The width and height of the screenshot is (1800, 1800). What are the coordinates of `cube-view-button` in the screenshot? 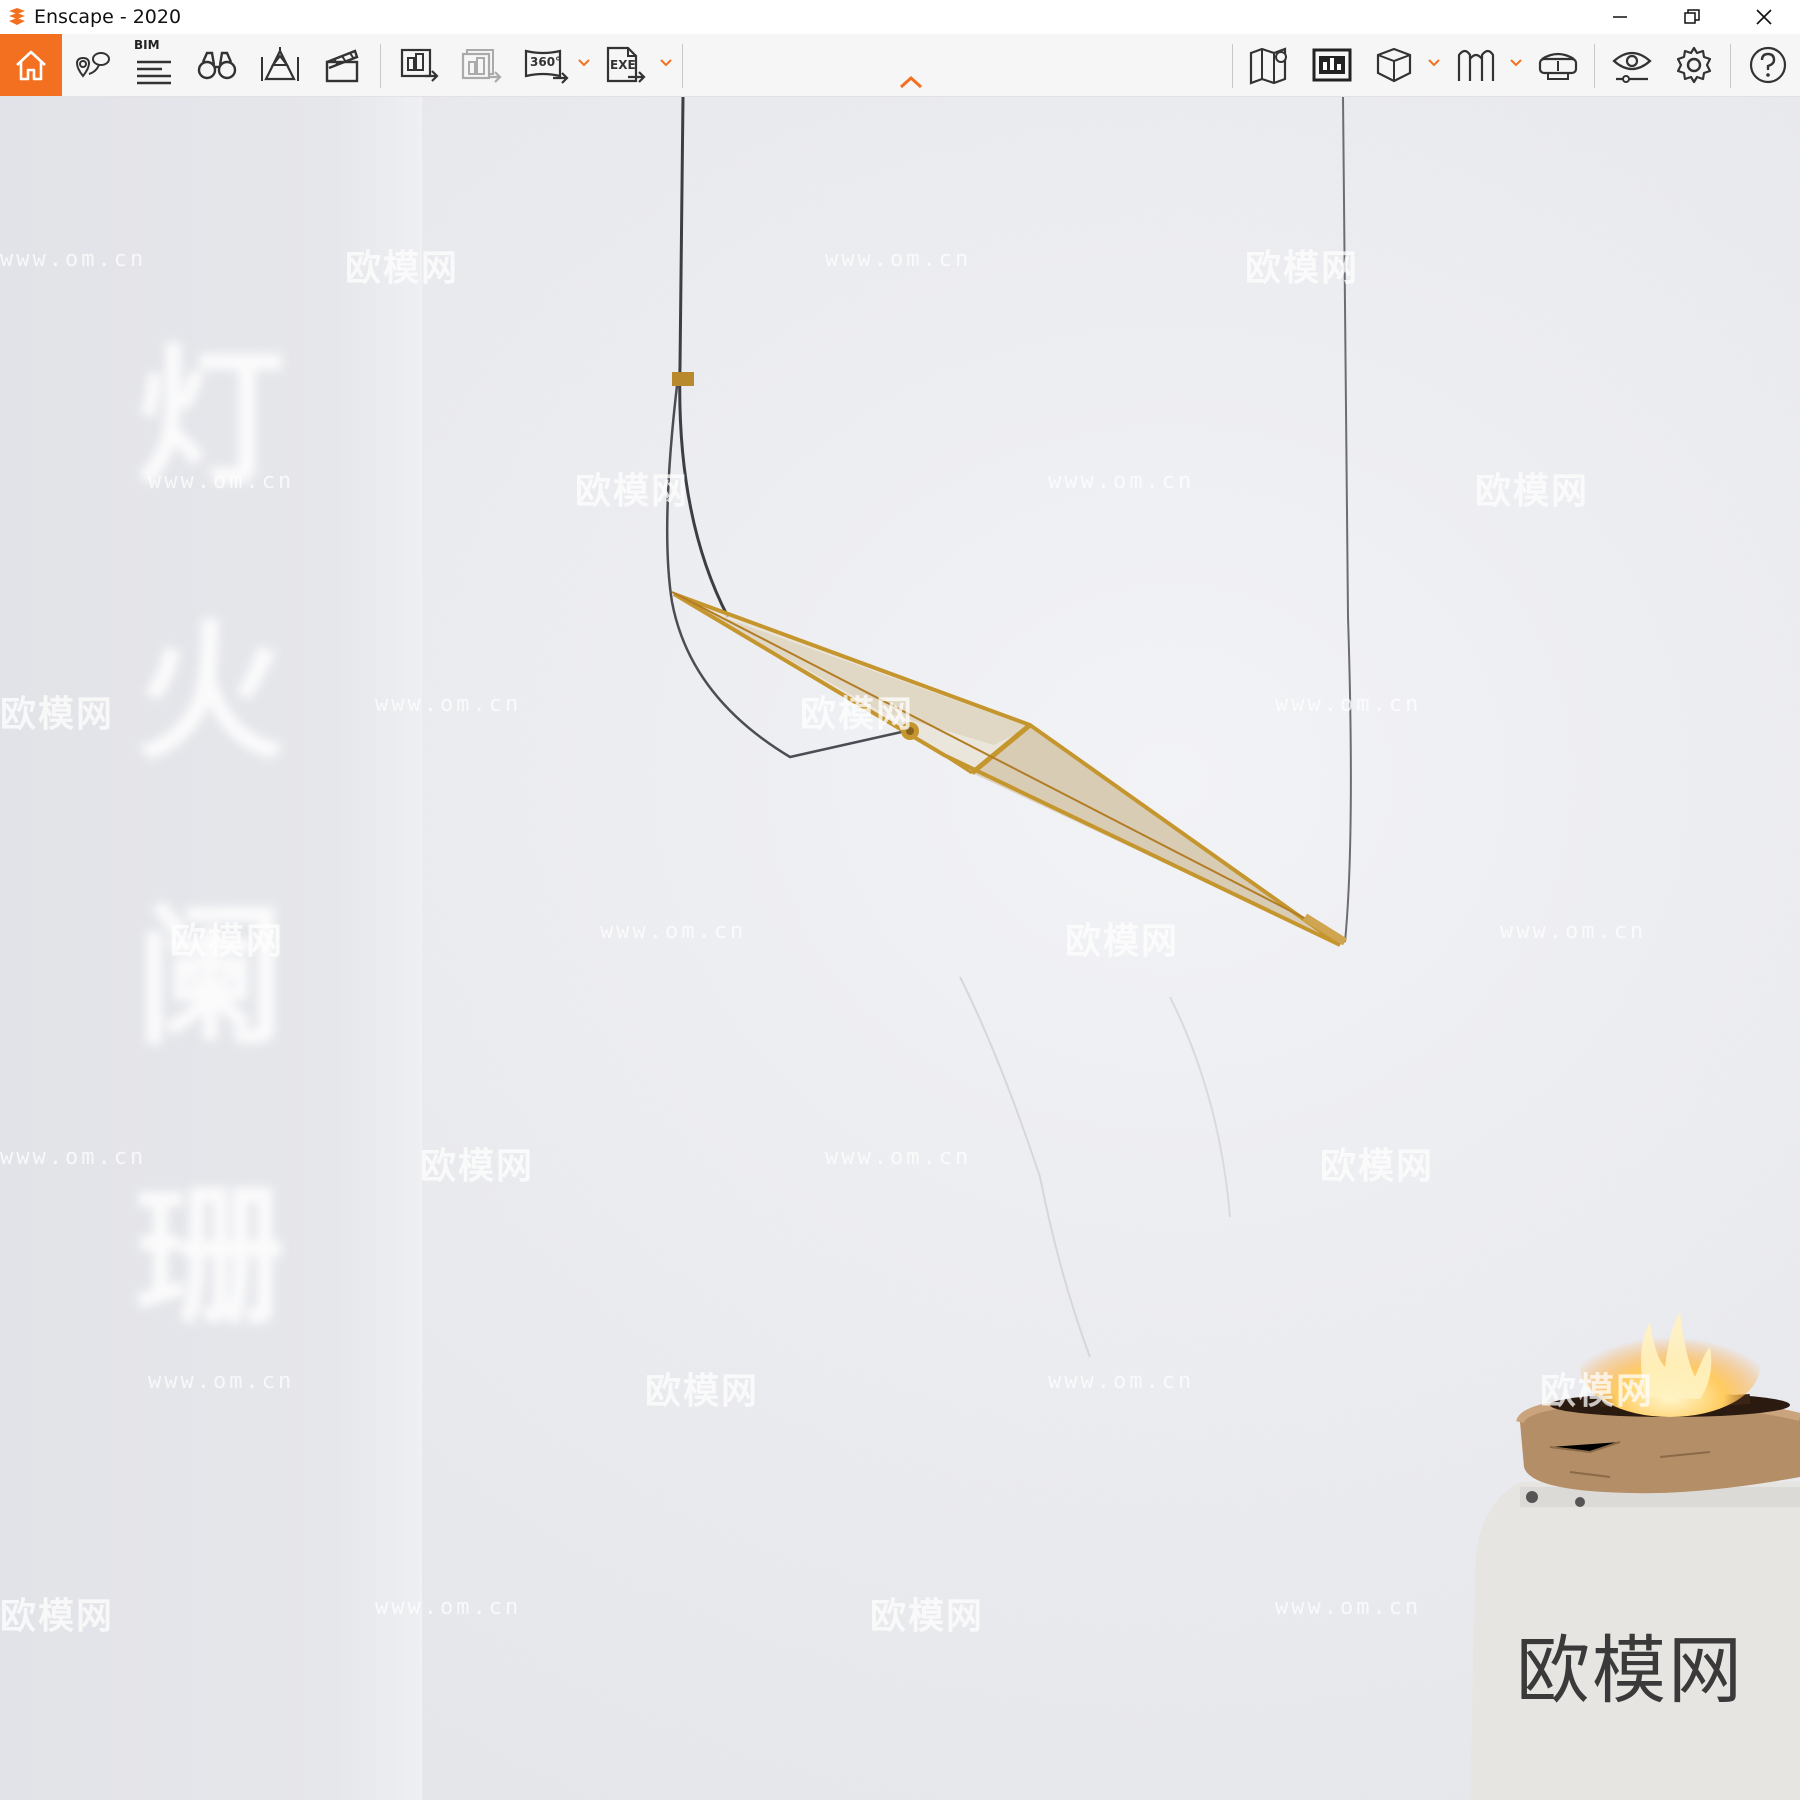 It's located at (1394, 65).